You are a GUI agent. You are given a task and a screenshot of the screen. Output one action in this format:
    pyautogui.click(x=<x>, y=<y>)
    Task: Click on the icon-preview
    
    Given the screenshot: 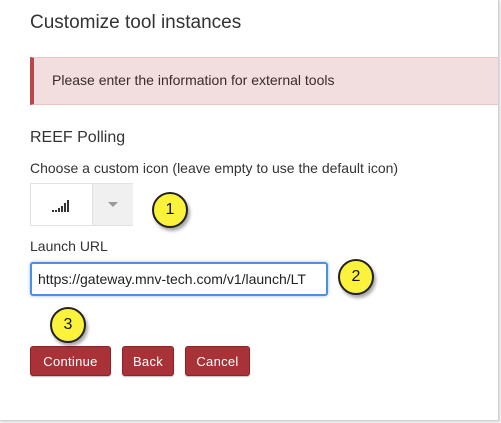 What is the action you would take?
    pyautogui.click(x=61, y=204)
    